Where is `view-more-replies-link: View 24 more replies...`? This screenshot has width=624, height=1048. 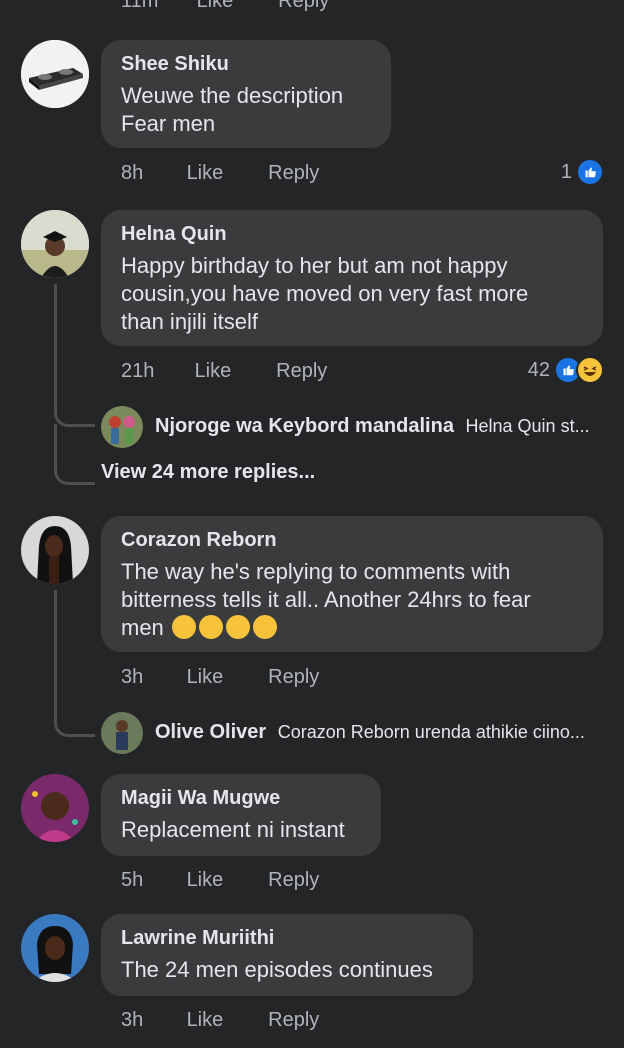 view-more-replies-link: View 24 more replies... is located at coordinates (208, 472).